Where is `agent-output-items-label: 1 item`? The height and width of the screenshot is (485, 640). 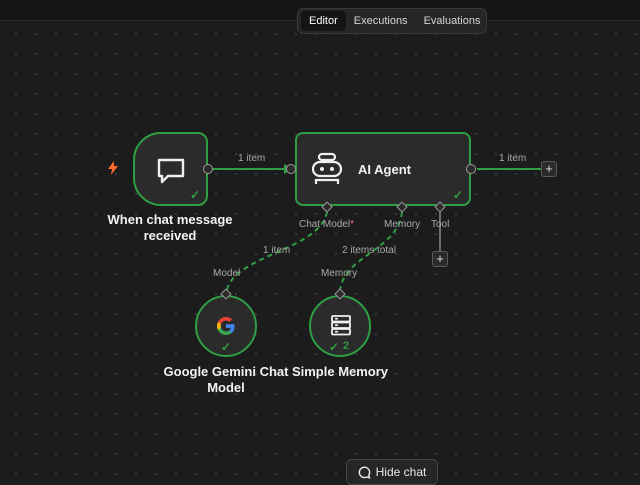
agent-output-items-label: 1 item is located at coordinates (513, 158).